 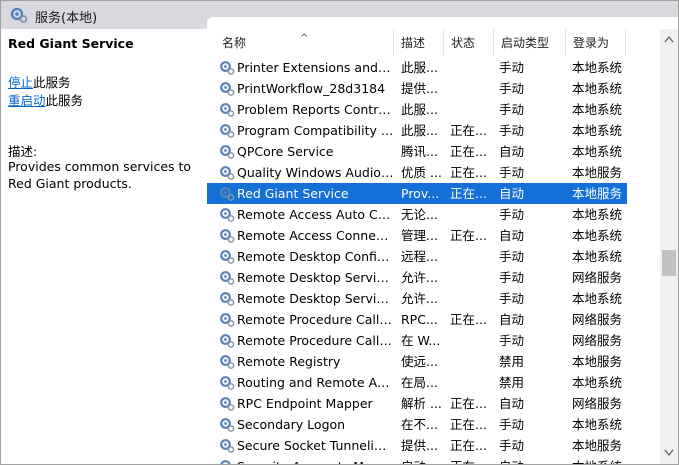 I want to click on service-name: Remote Registry, so click(x=289, y=361).